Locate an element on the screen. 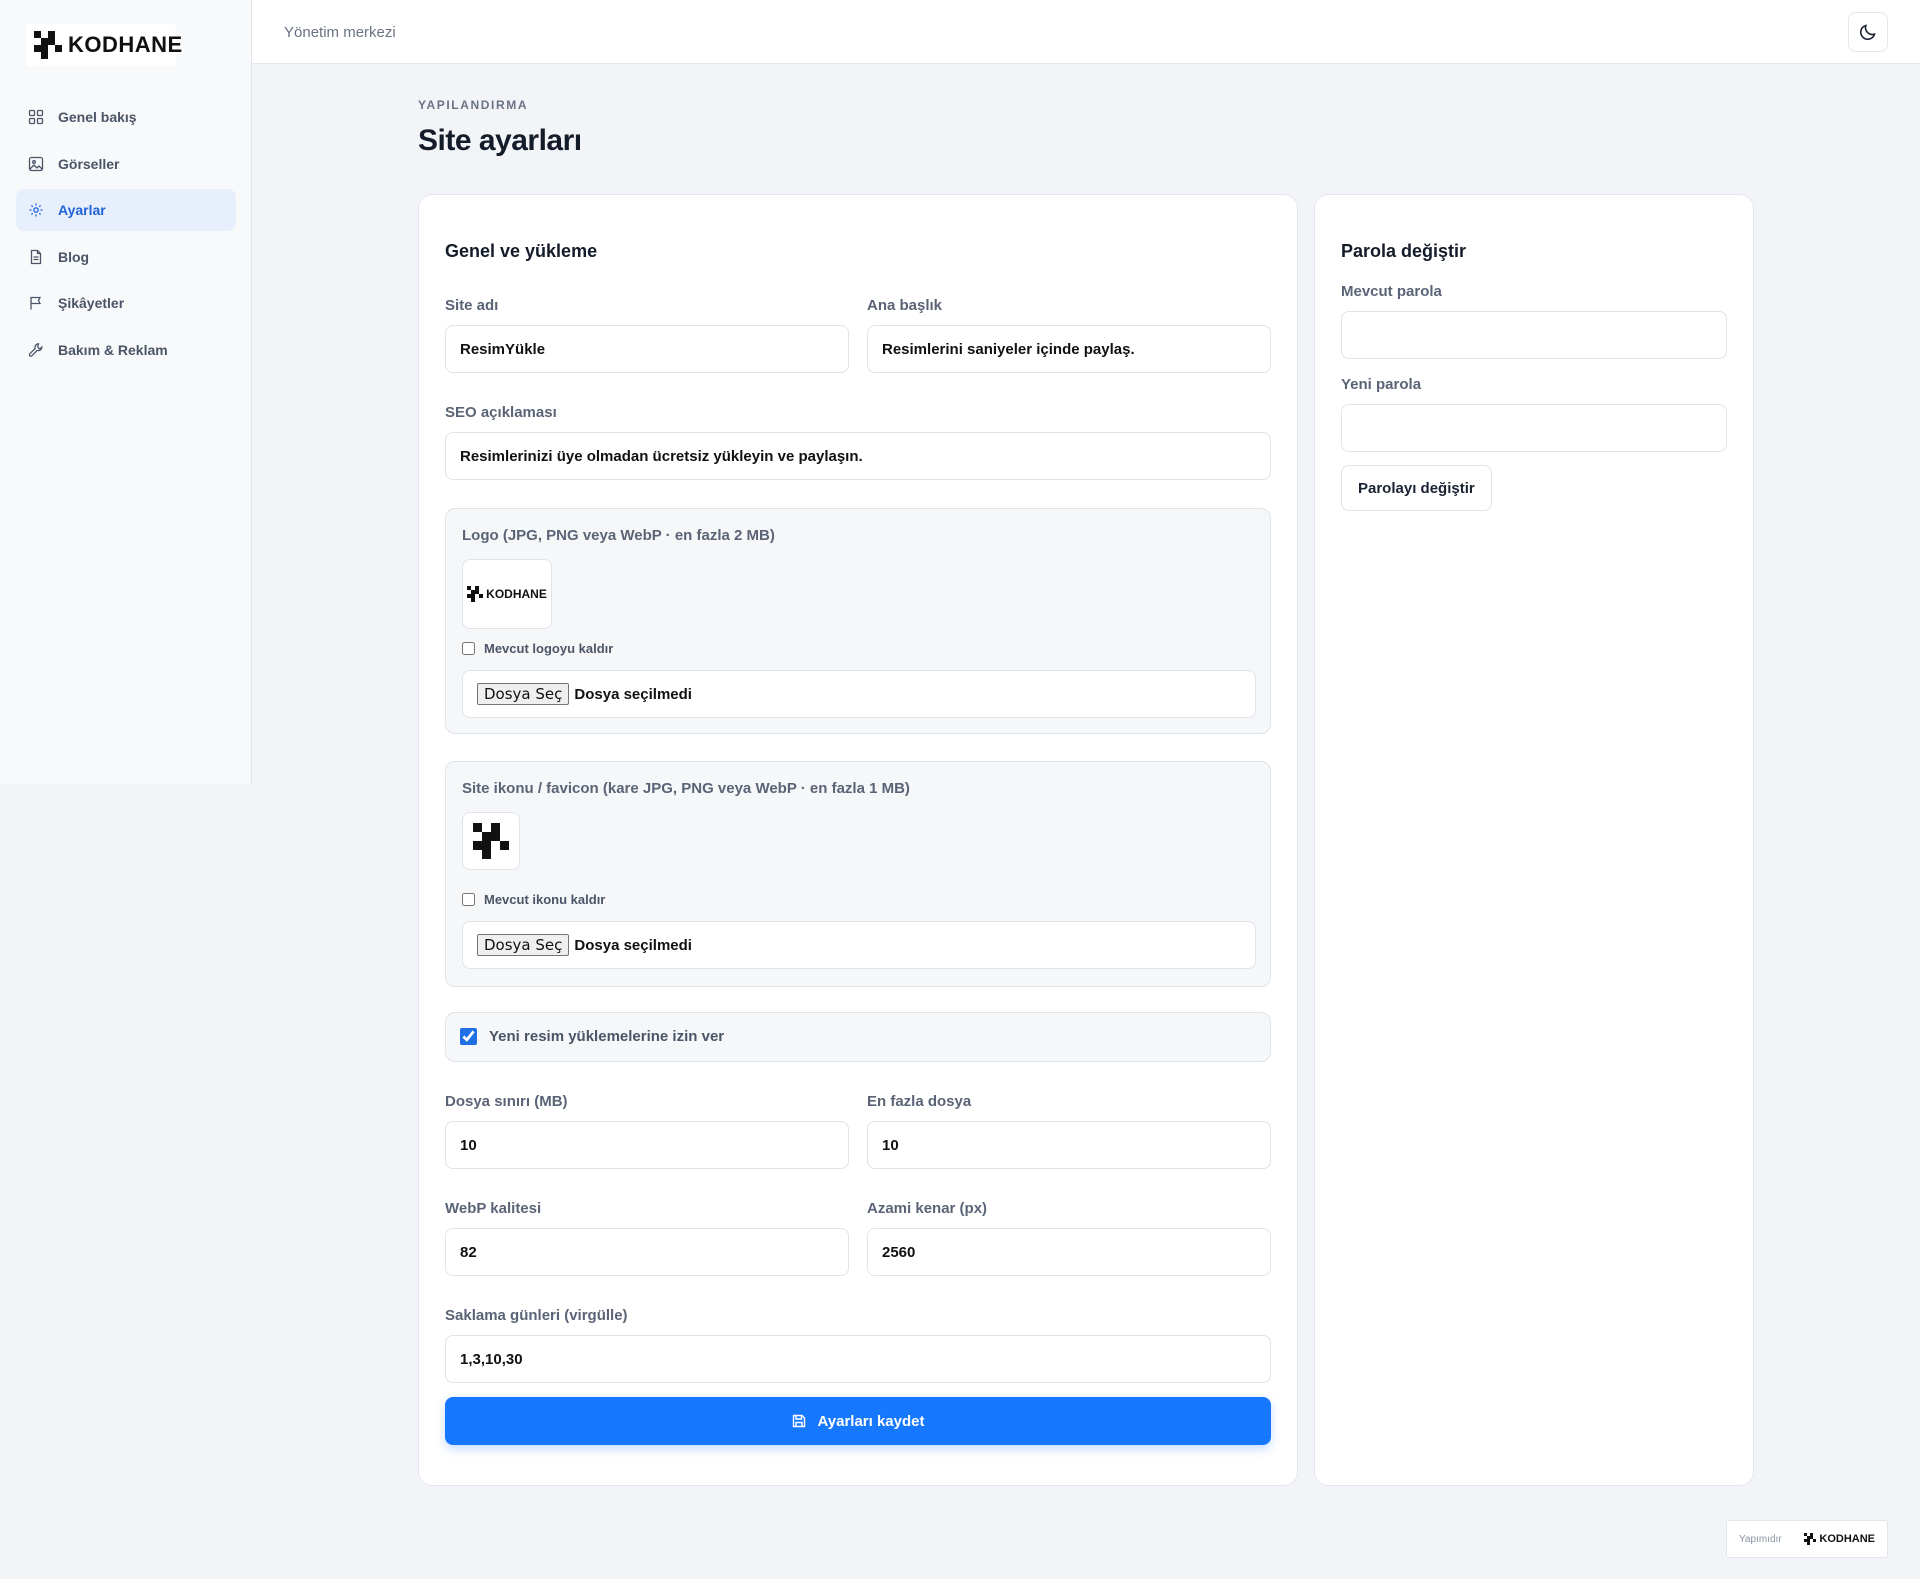 This screenshot has width=1920, height=1579. allow-uploads-checkbox is located at coordinates (468, 1036).